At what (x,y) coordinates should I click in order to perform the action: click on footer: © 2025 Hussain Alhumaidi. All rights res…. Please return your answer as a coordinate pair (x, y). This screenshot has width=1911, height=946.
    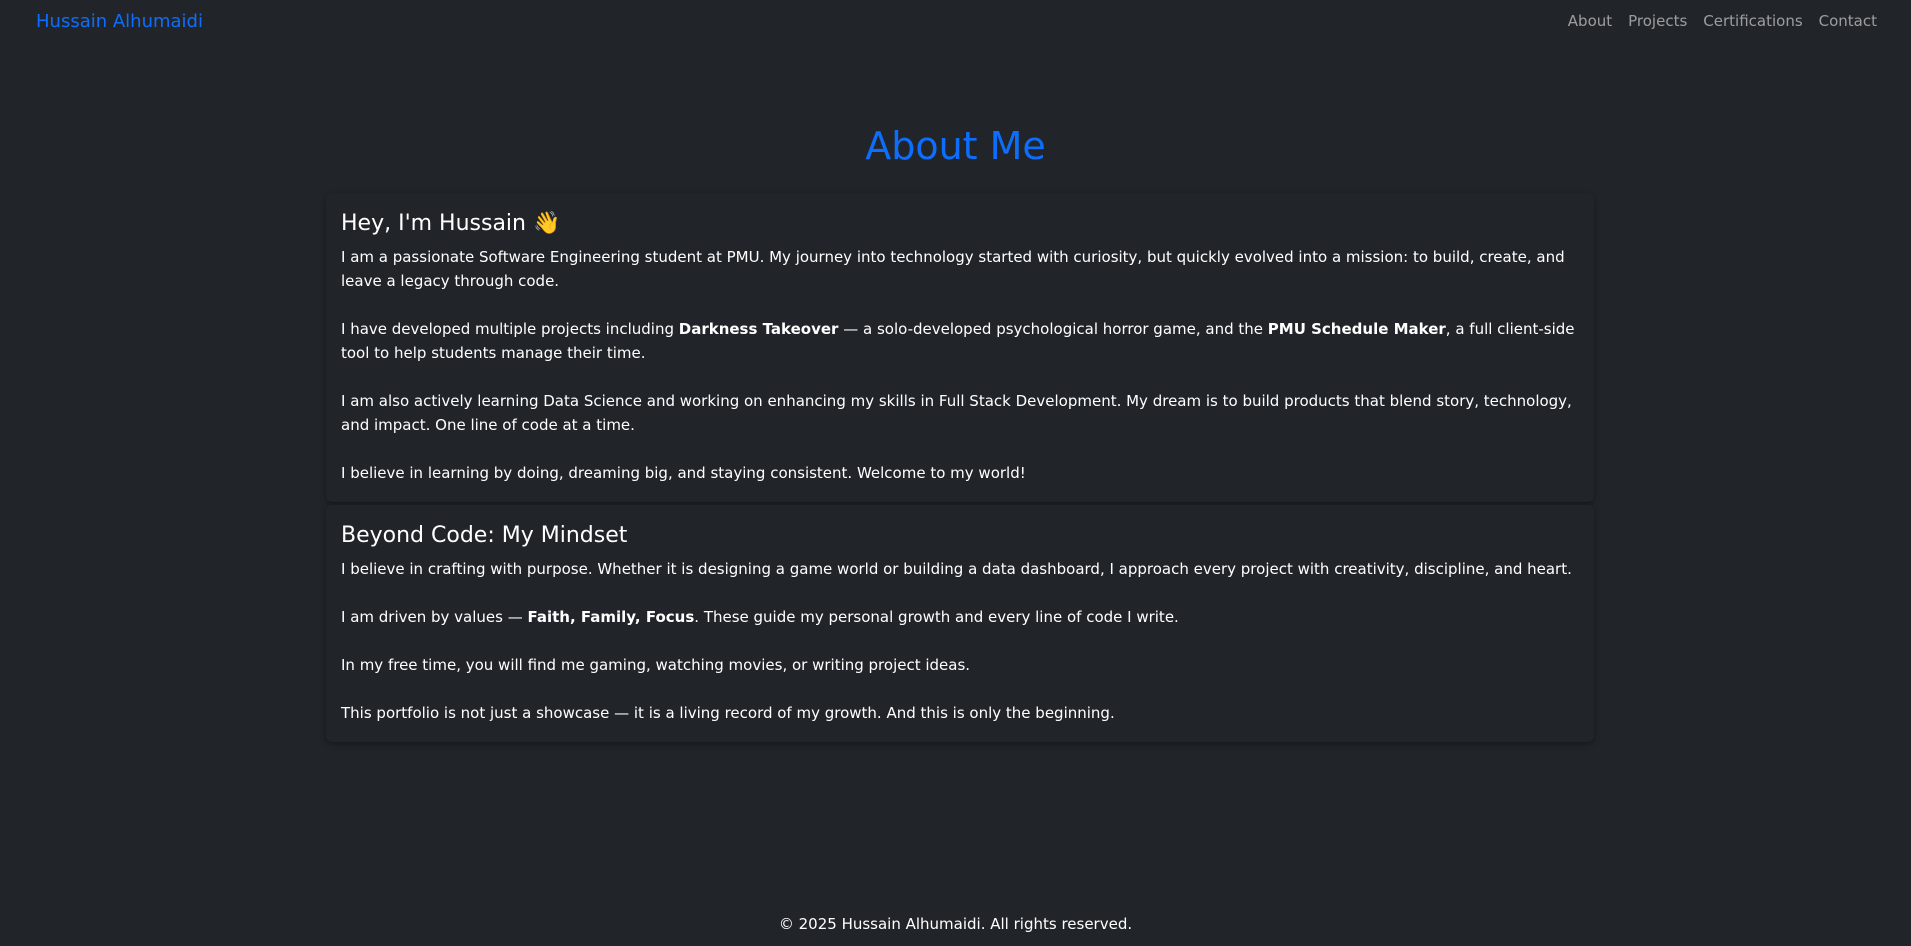
    Looking at the image, I should click on (955, 924).